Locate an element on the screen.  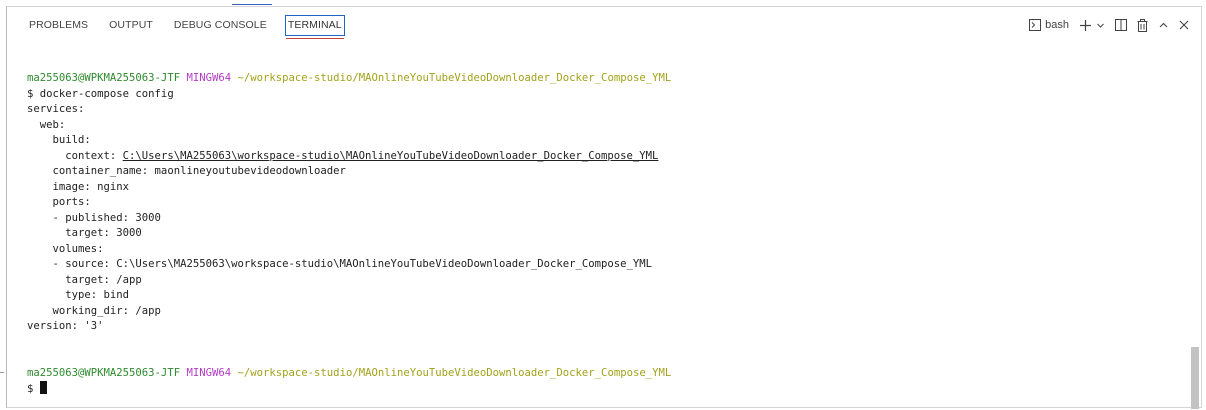
panel-tab-bar: PROBLEMS OUTPUT DEBUG CONSOLE TERMINAL is located at coordinates (604, 25).